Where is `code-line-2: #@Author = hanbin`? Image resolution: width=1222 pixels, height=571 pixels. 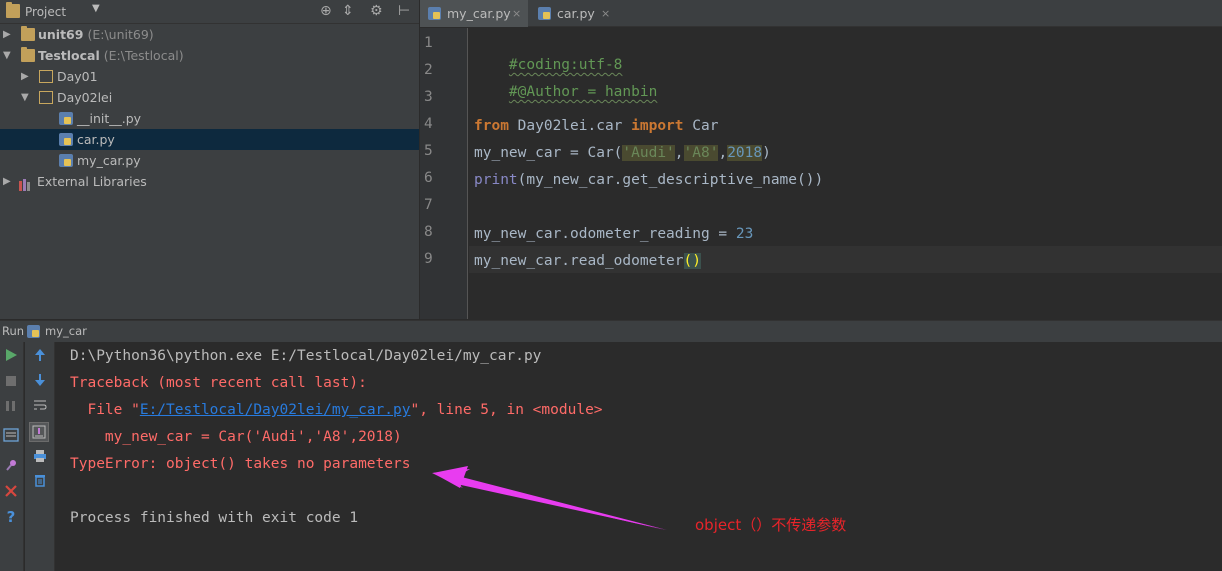
code-line-2: #@Author = hanbin is located at coordinates (565, 92).